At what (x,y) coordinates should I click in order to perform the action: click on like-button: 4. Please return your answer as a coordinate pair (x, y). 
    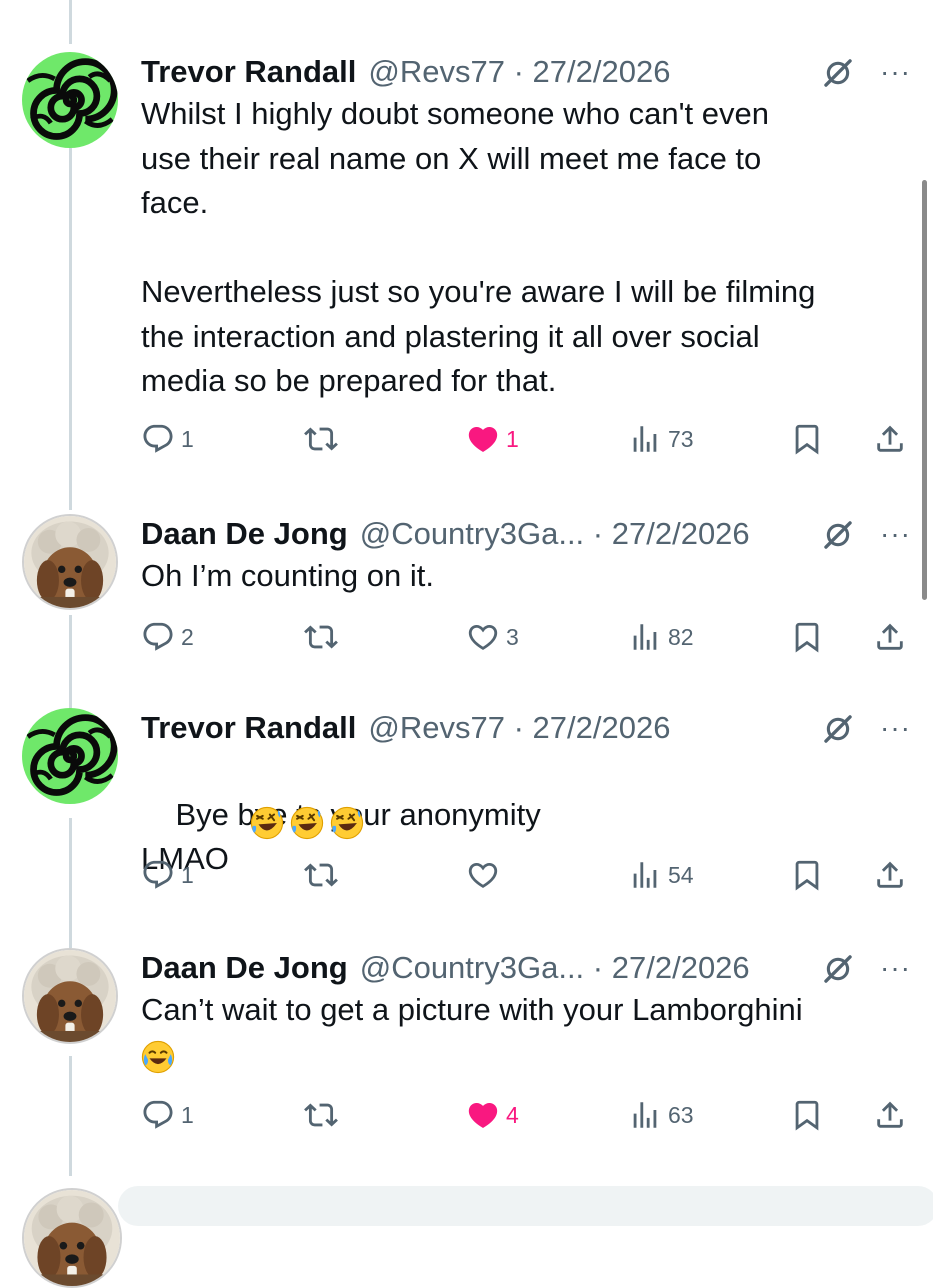
    Looking at the image, I should click on (492, 1115).